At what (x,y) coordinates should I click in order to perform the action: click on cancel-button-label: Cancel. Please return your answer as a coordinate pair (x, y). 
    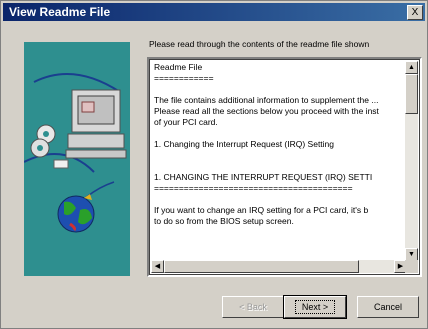
    Looking at the image, I should click on (387, 307).